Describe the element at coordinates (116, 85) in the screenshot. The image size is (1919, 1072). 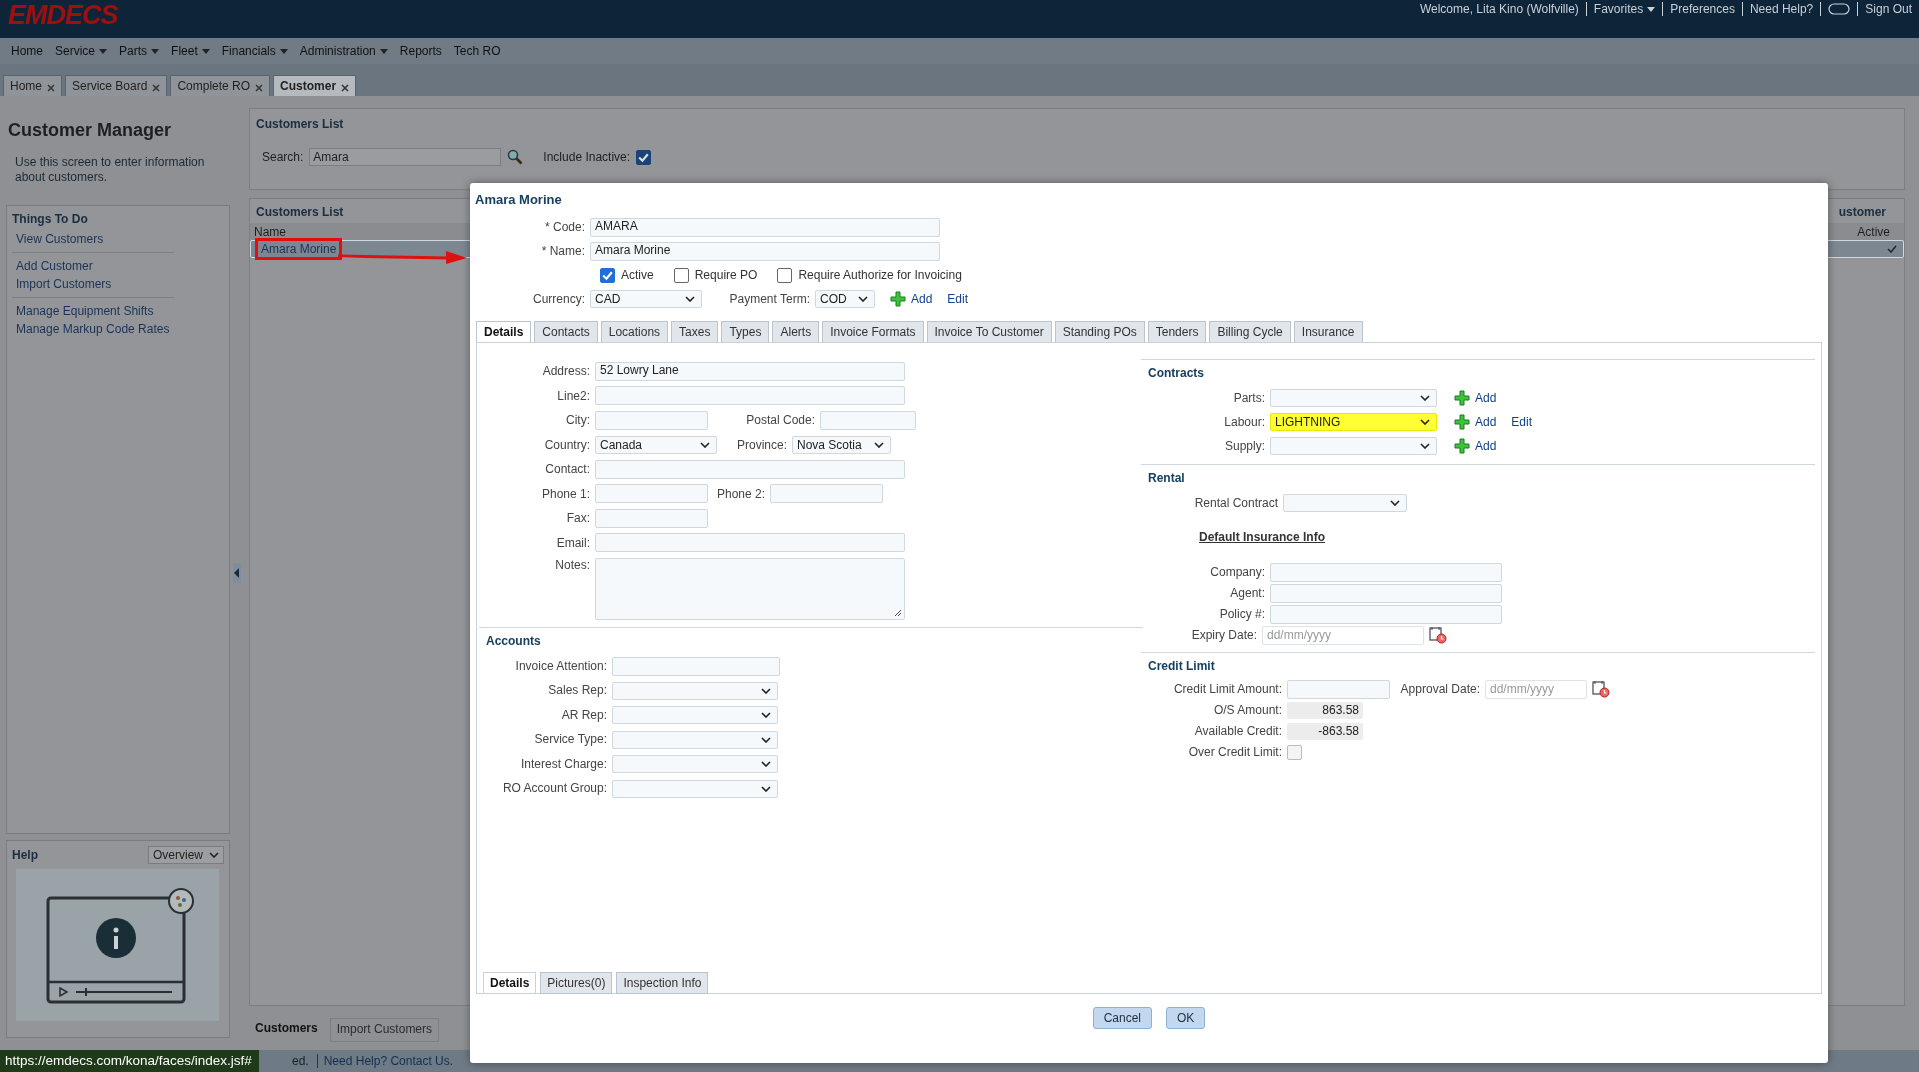
I see `page-tab: Service Board` at that location.